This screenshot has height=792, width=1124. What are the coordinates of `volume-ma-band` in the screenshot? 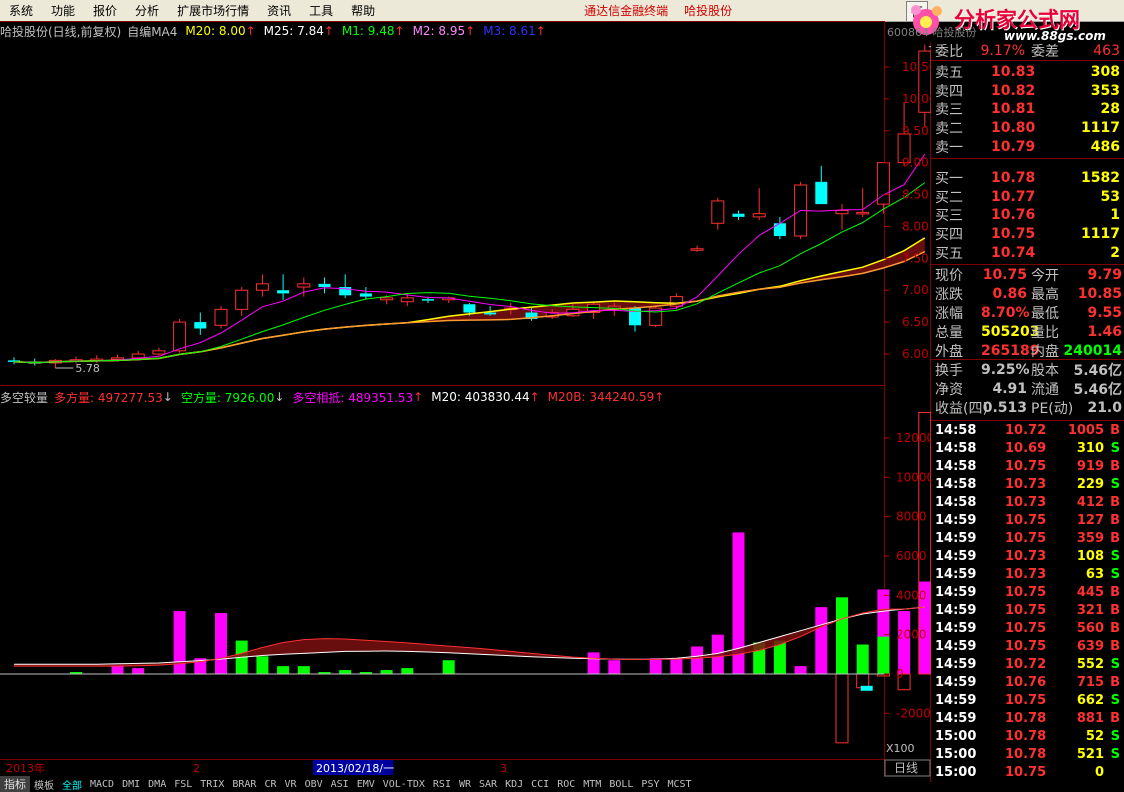 It's located at (469, 637).